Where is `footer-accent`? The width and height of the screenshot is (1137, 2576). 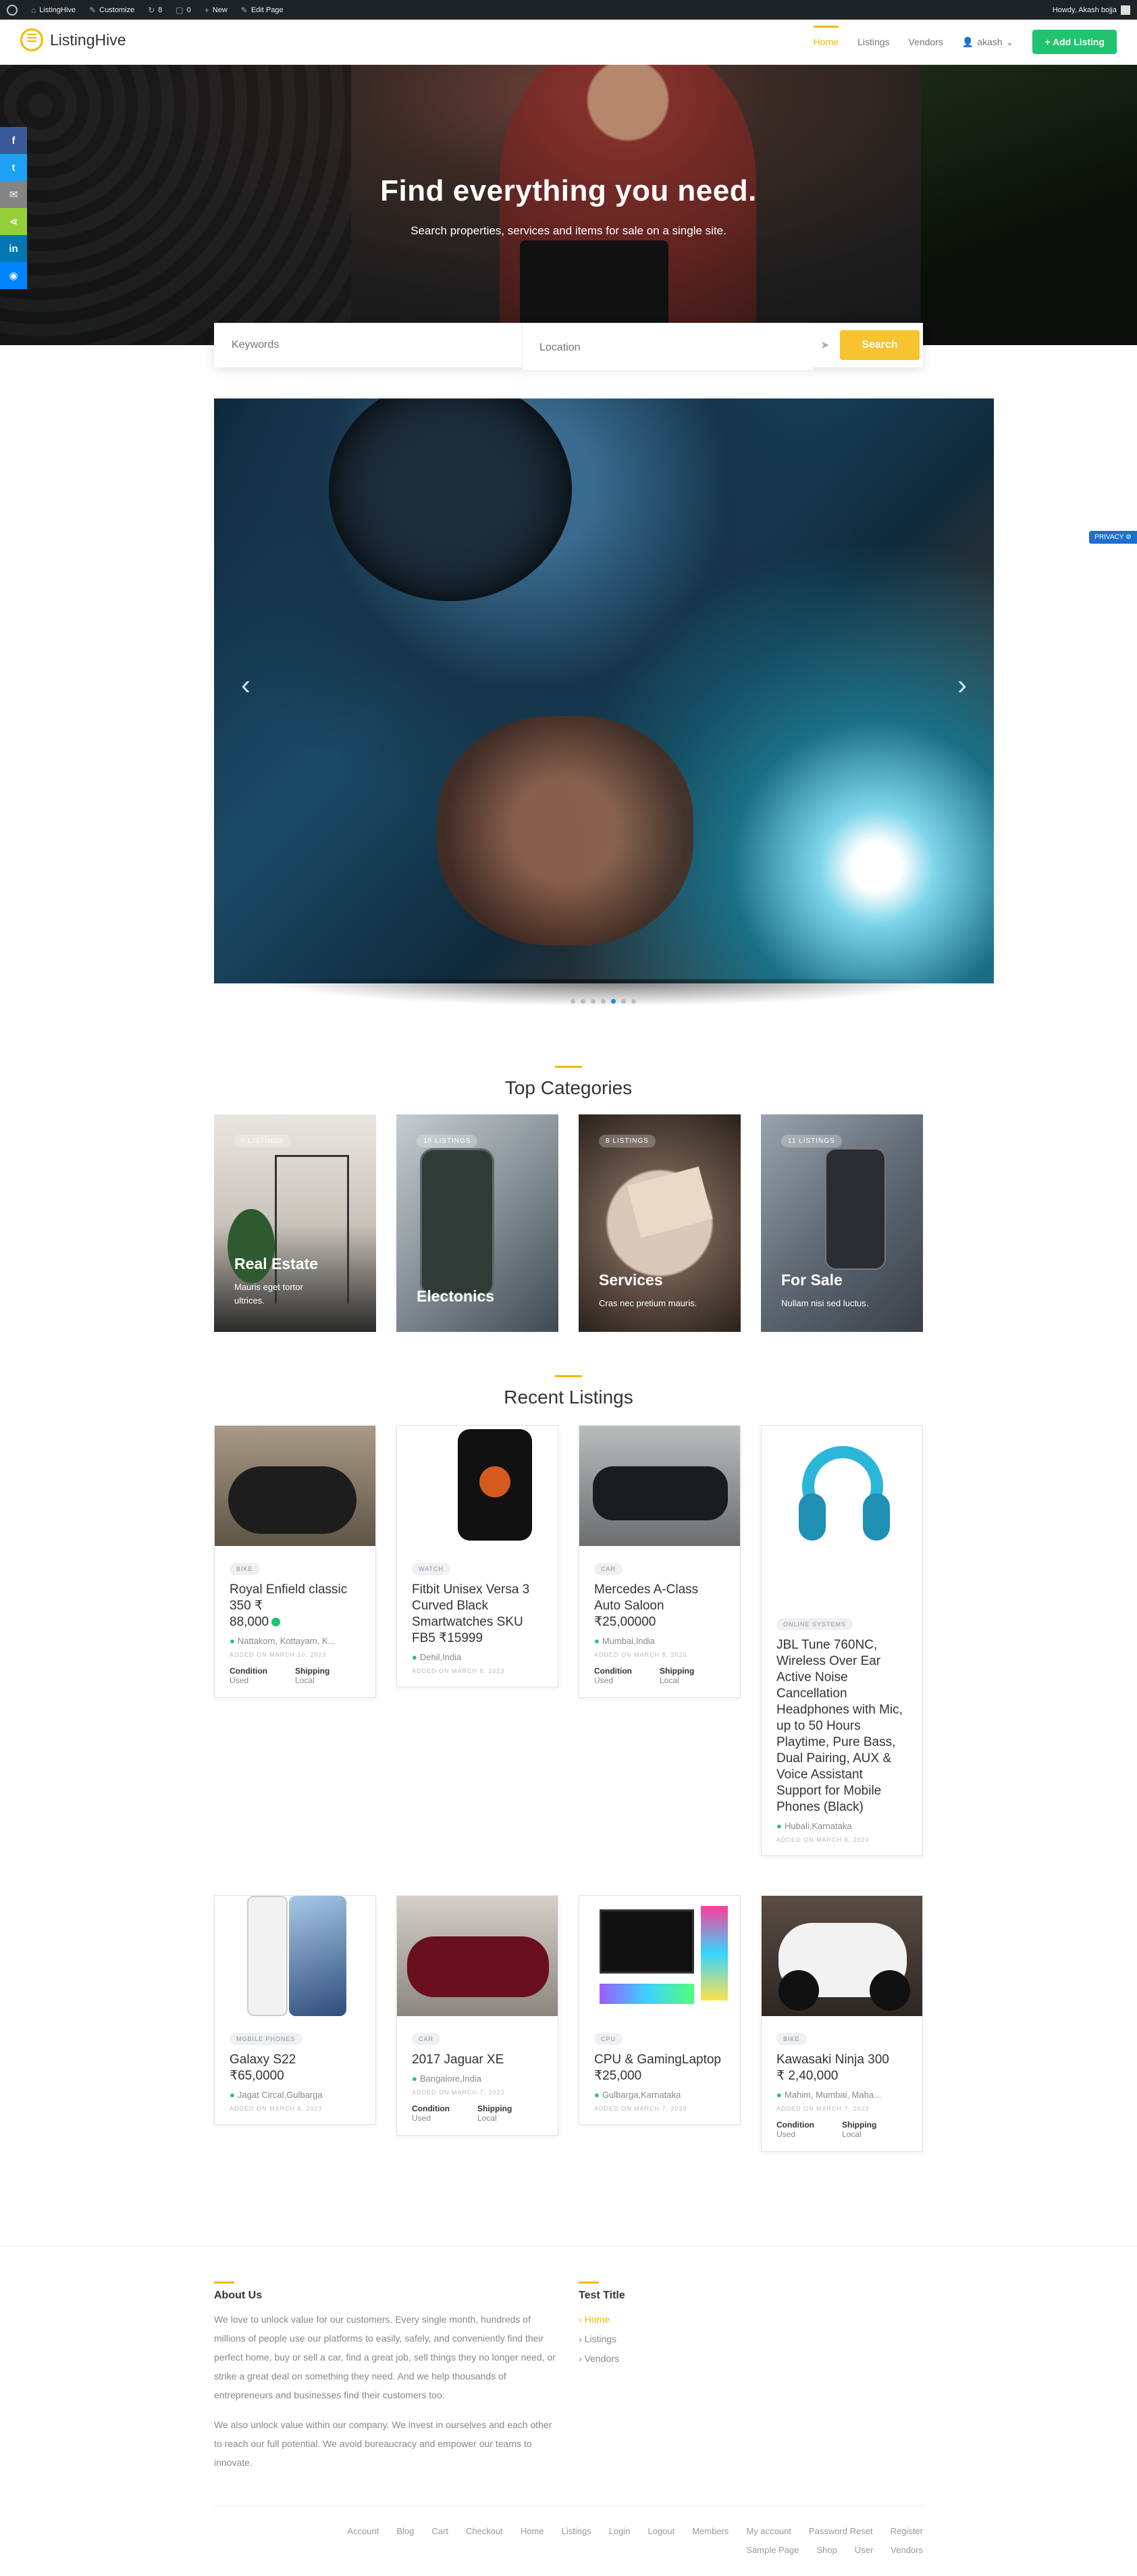 footer-accent is located at coordinates (224, 2283).